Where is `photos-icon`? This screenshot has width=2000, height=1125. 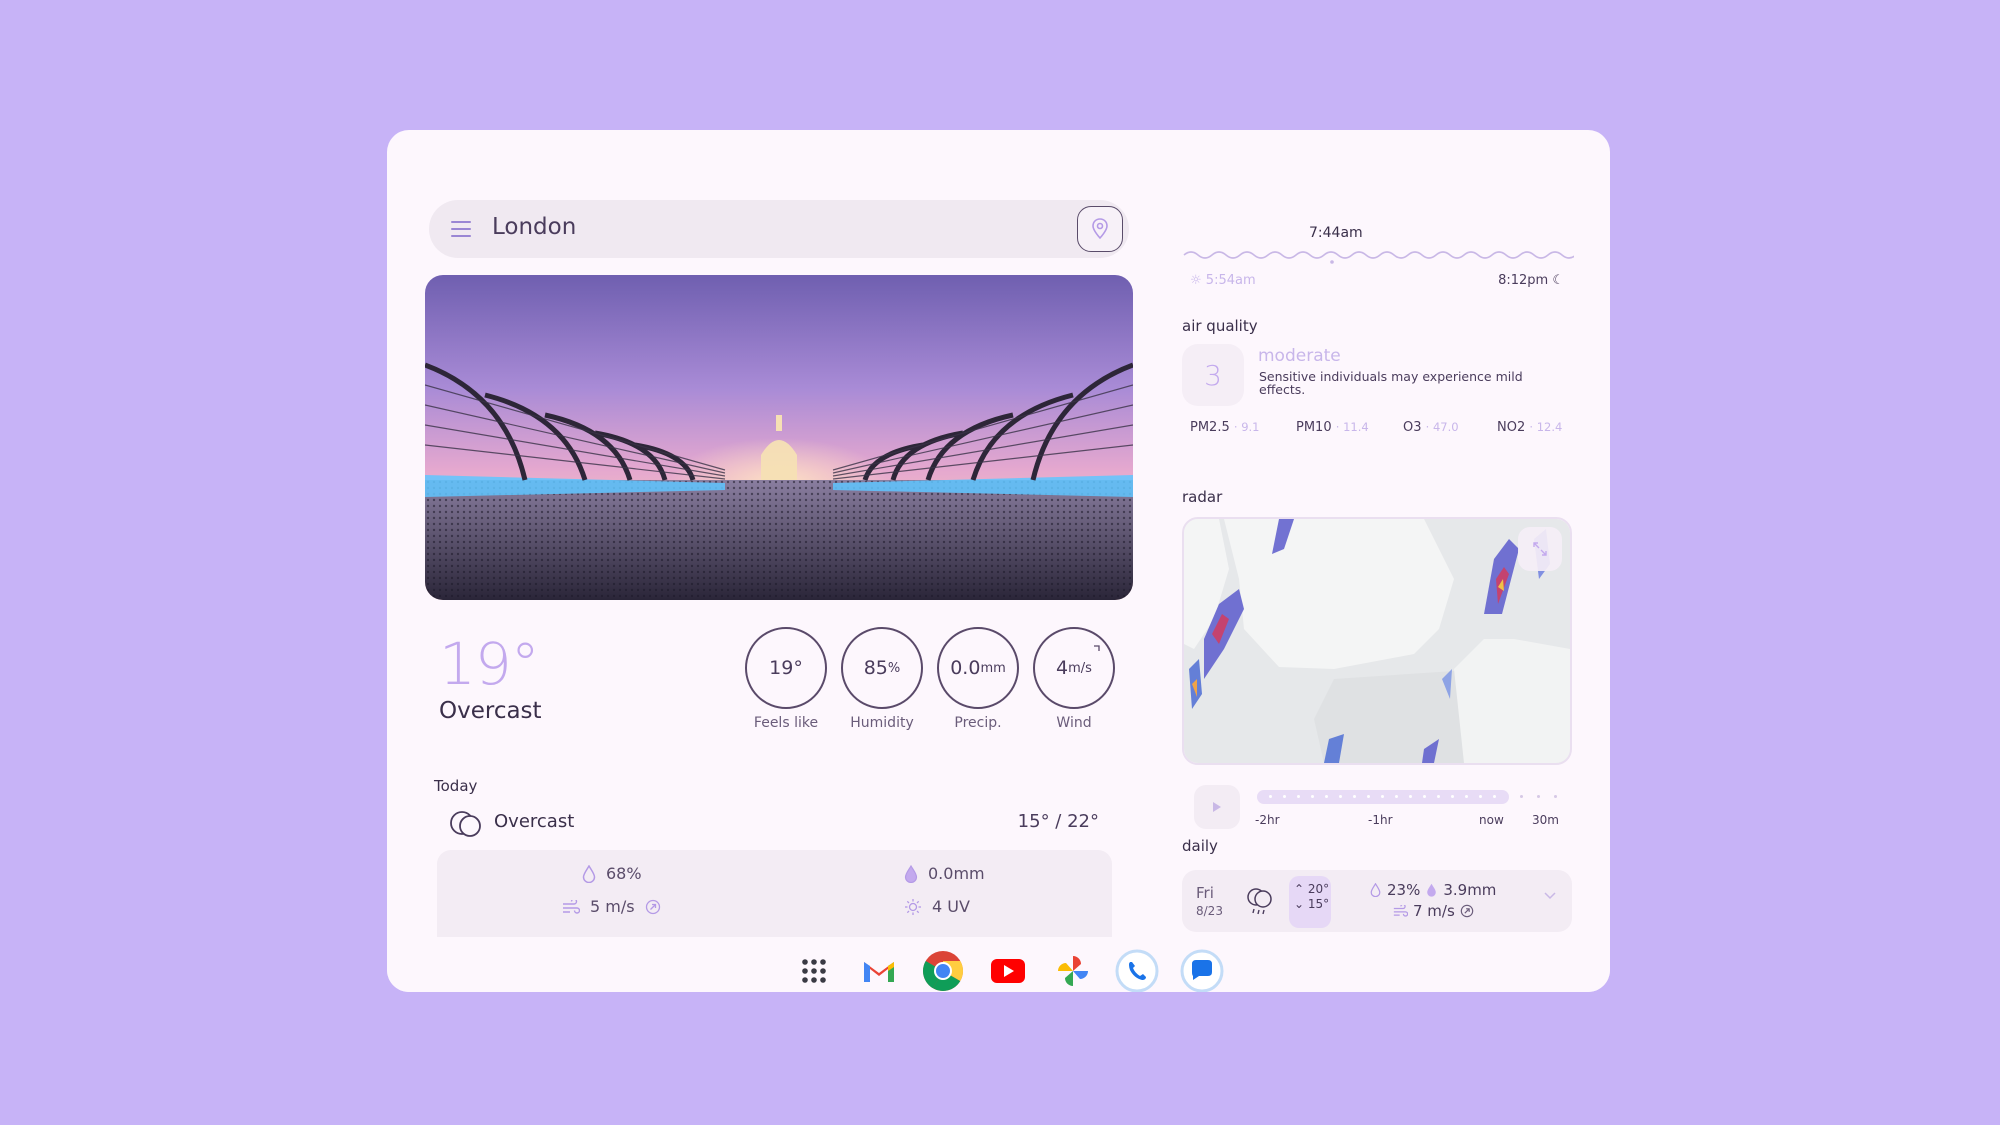
photos-icon is located at coordinates (1073, 970).